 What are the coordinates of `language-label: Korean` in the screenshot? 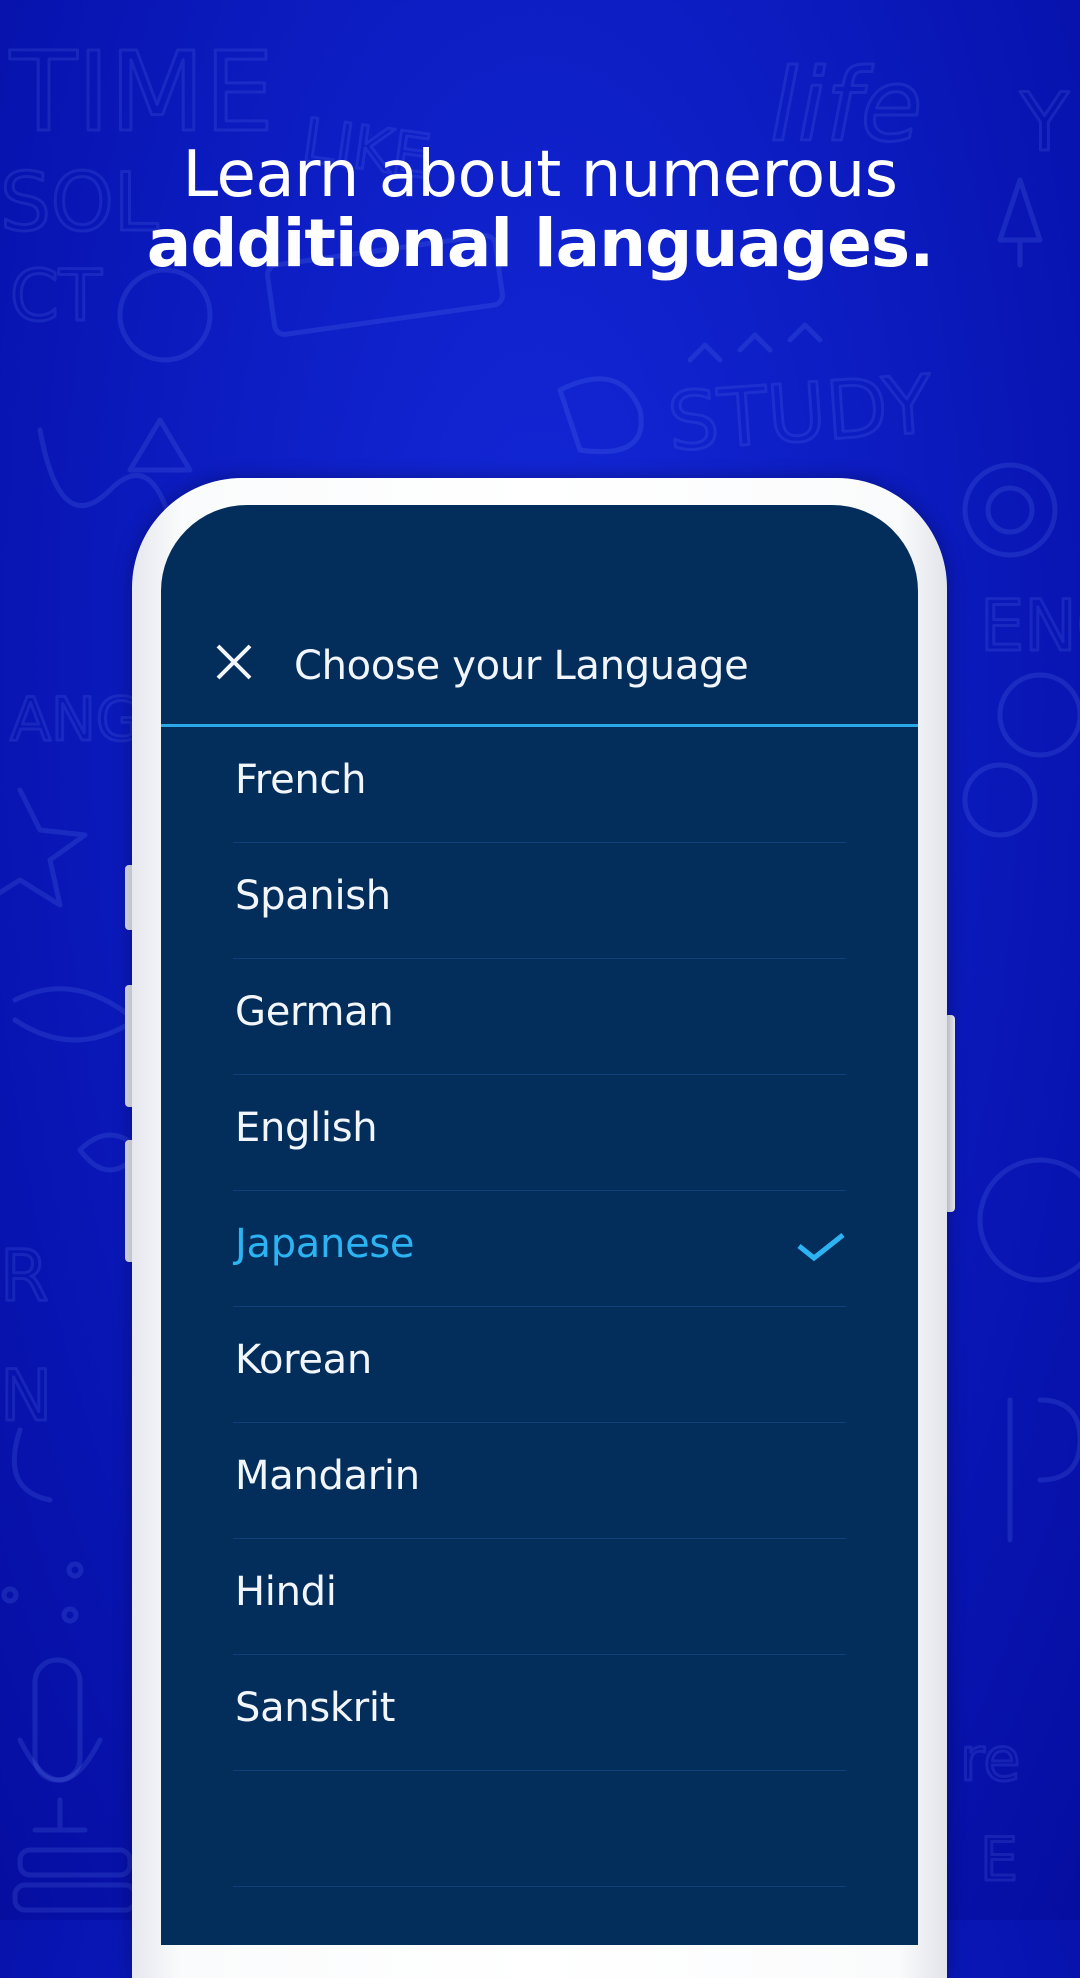 It's located at (303, 1360).